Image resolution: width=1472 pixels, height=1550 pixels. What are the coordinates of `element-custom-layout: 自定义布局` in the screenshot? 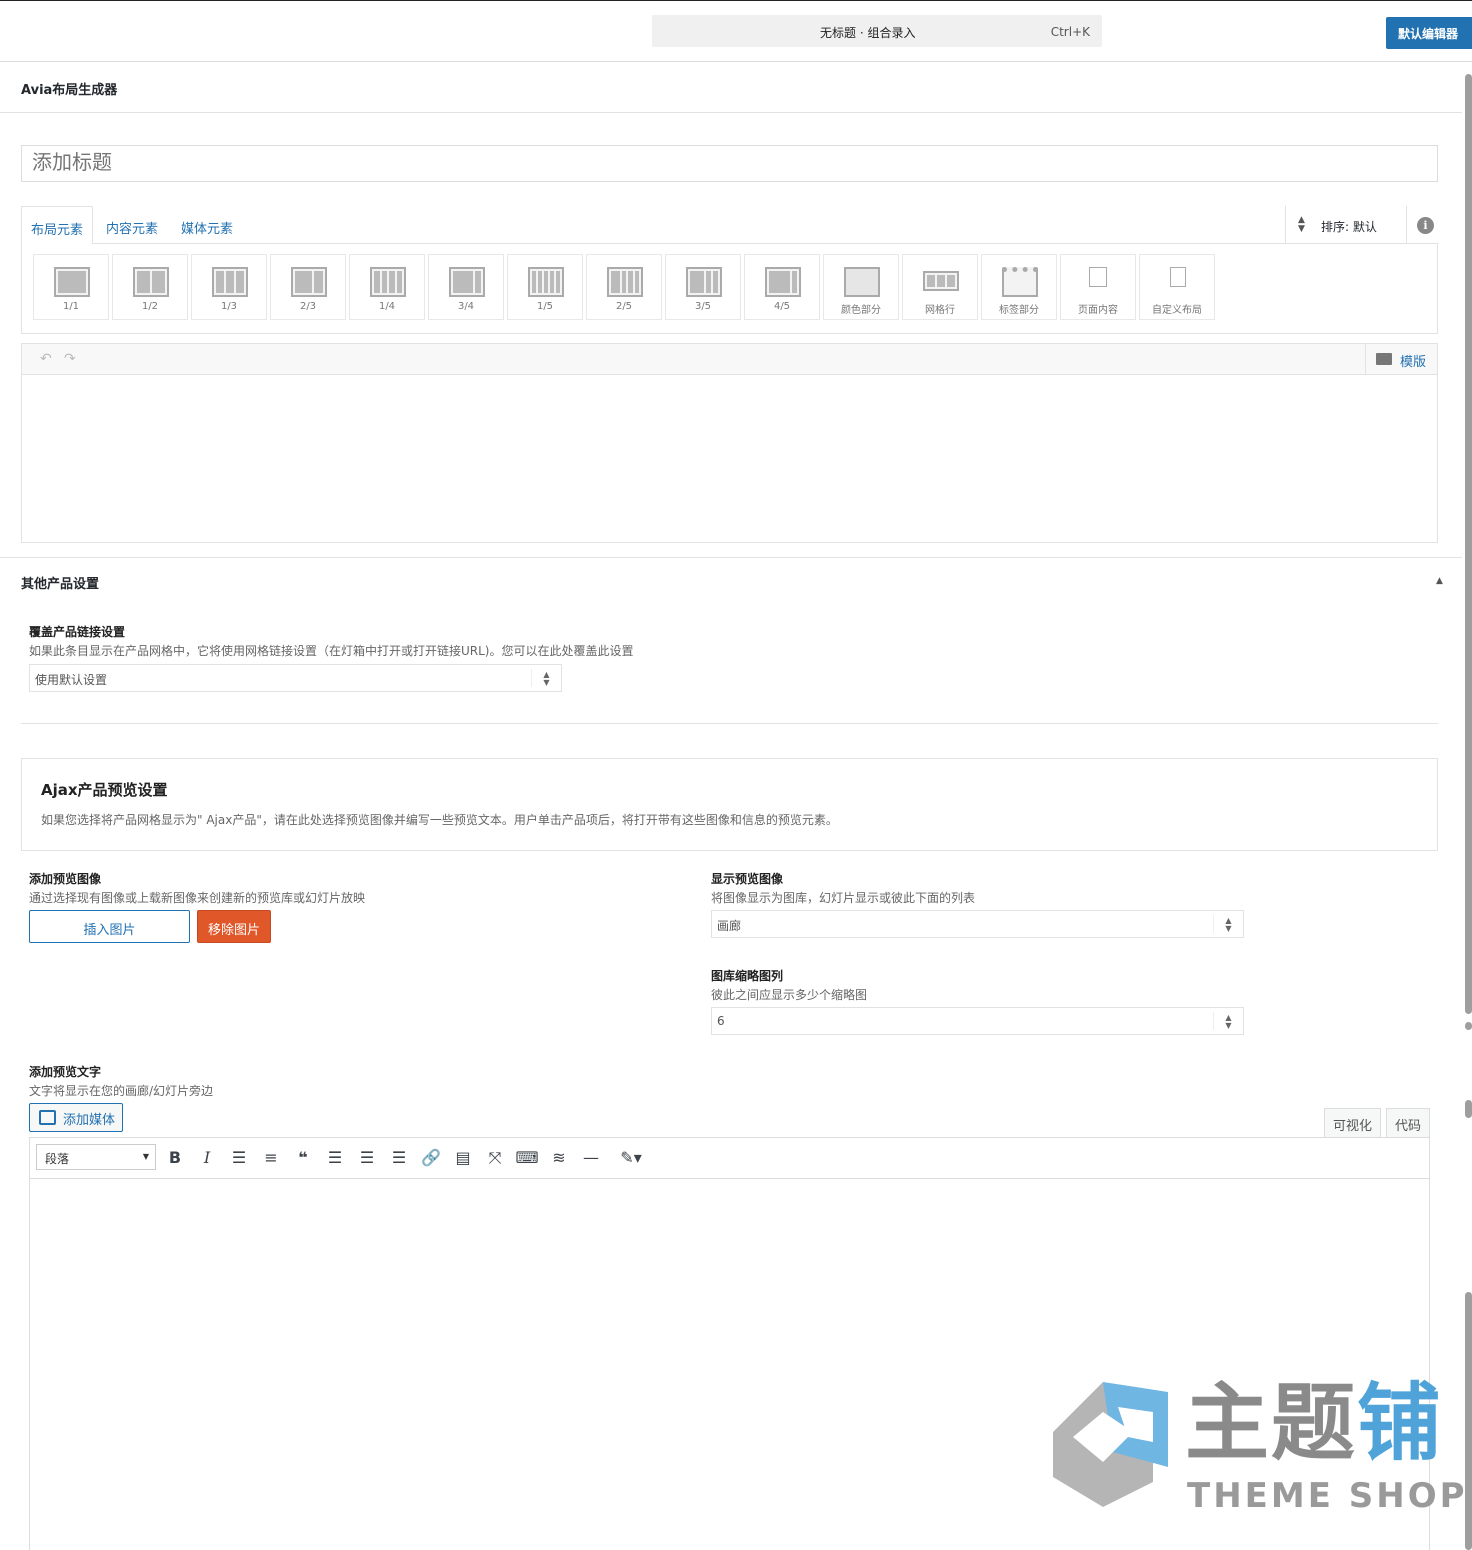 It's located at (1177, 287).